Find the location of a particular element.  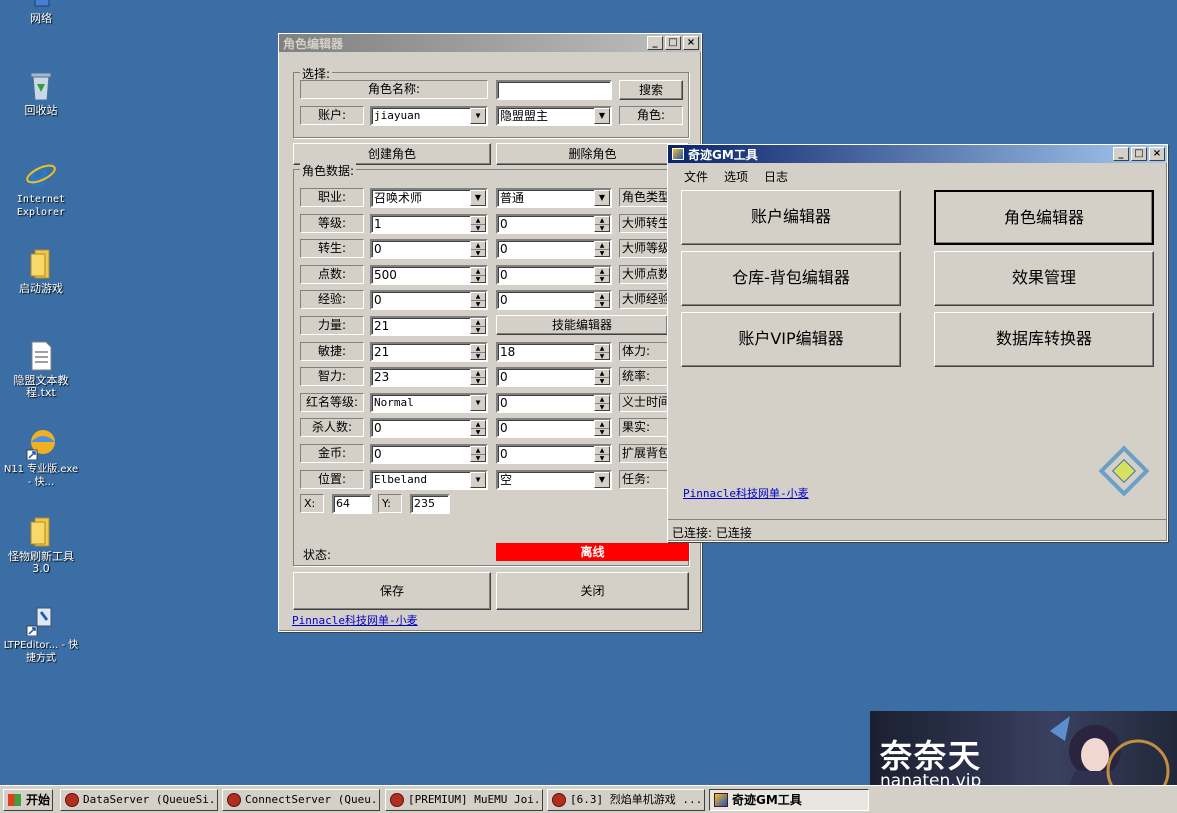

task-gm-tool: 奇迹GM工具 is located at coordinates (789, 800).